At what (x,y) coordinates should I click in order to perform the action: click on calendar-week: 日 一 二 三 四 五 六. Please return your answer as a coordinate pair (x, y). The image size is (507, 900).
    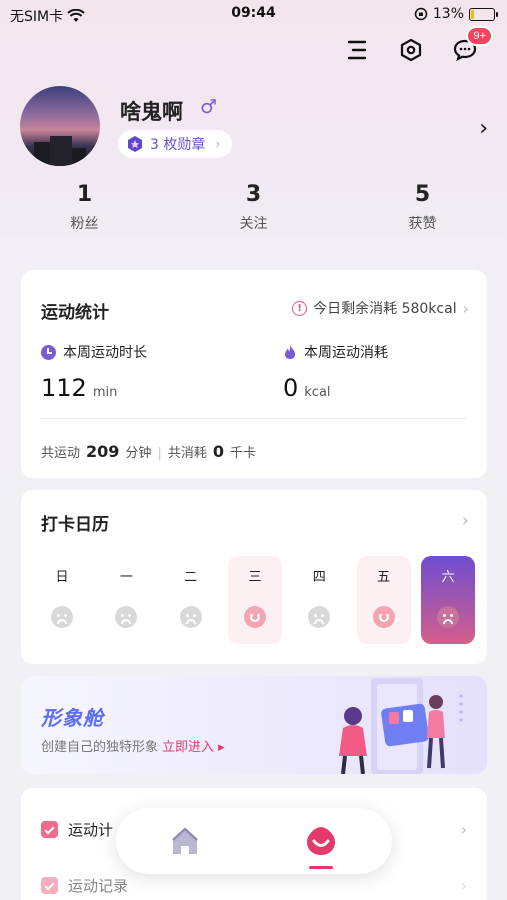
    Looking at the image, I should click on (255, 600).